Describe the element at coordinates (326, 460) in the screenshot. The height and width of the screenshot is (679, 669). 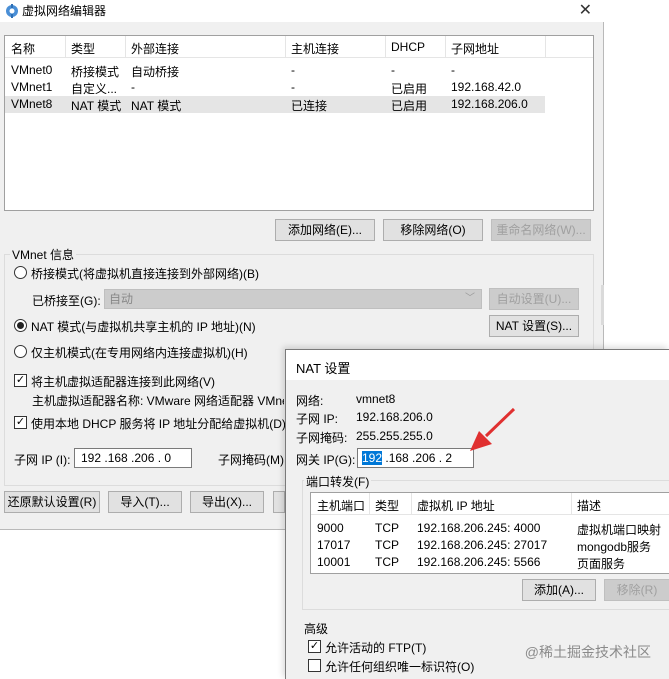
I see `gateway-ip-label: 网关 IP(G):` at that location.